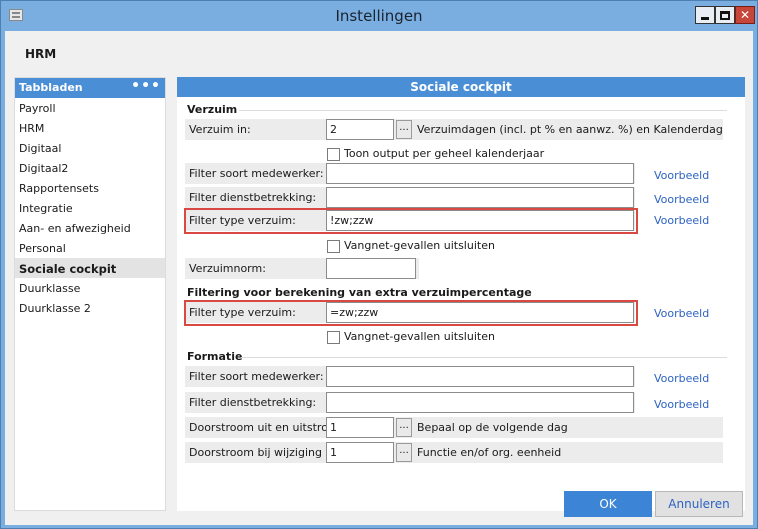 The height and width of the screenshot is (529, 758). What do you see at coordinates (90, 268) in the screenshot?
I see `sidebar-item-sociale-cockpit: Sociale cockpit` at bounding box center [90, 268].